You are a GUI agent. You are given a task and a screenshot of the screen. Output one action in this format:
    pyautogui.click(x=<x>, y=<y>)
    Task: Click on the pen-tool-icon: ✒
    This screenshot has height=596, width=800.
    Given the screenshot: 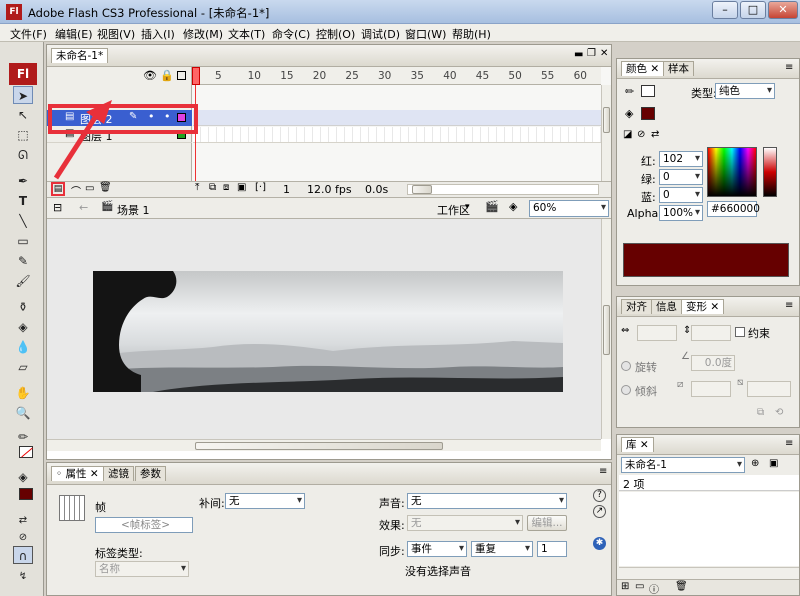 What is the action you would take?
    pyautogui.click(x=23, y=181)
    